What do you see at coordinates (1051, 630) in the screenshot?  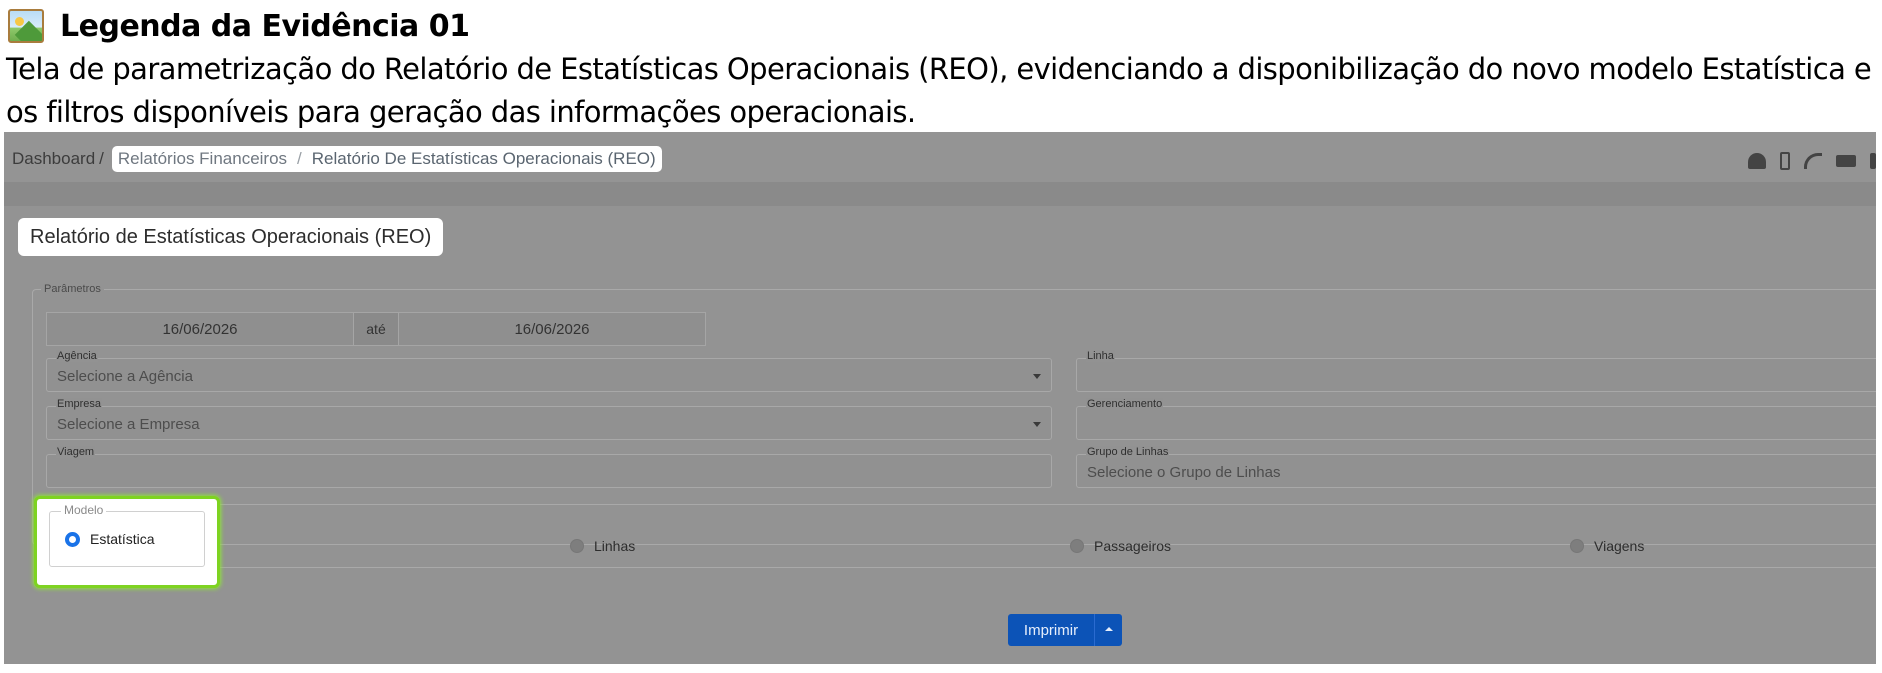 I see `print-button: Imprimir` at bounding box center [1051, 630].